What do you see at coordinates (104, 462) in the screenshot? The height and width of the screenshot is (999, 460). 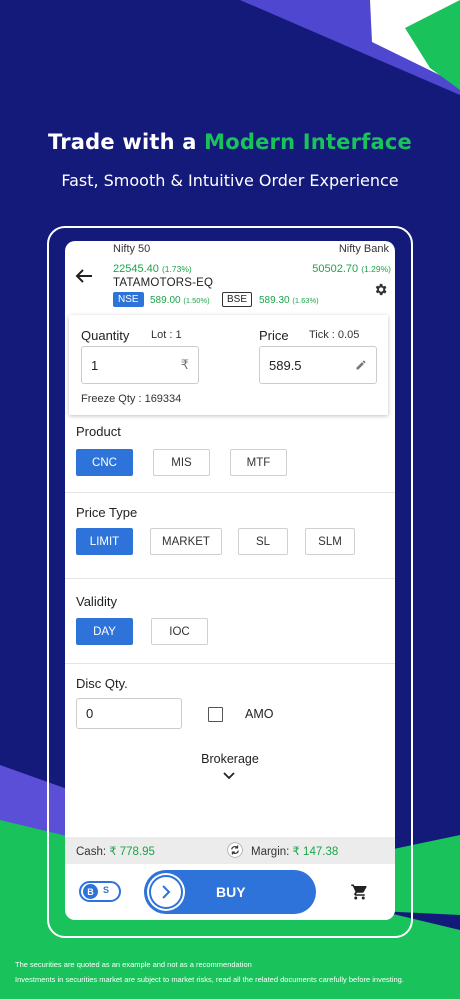 I see `product-cnc-option: CNC` at bounding box center [104, 462].